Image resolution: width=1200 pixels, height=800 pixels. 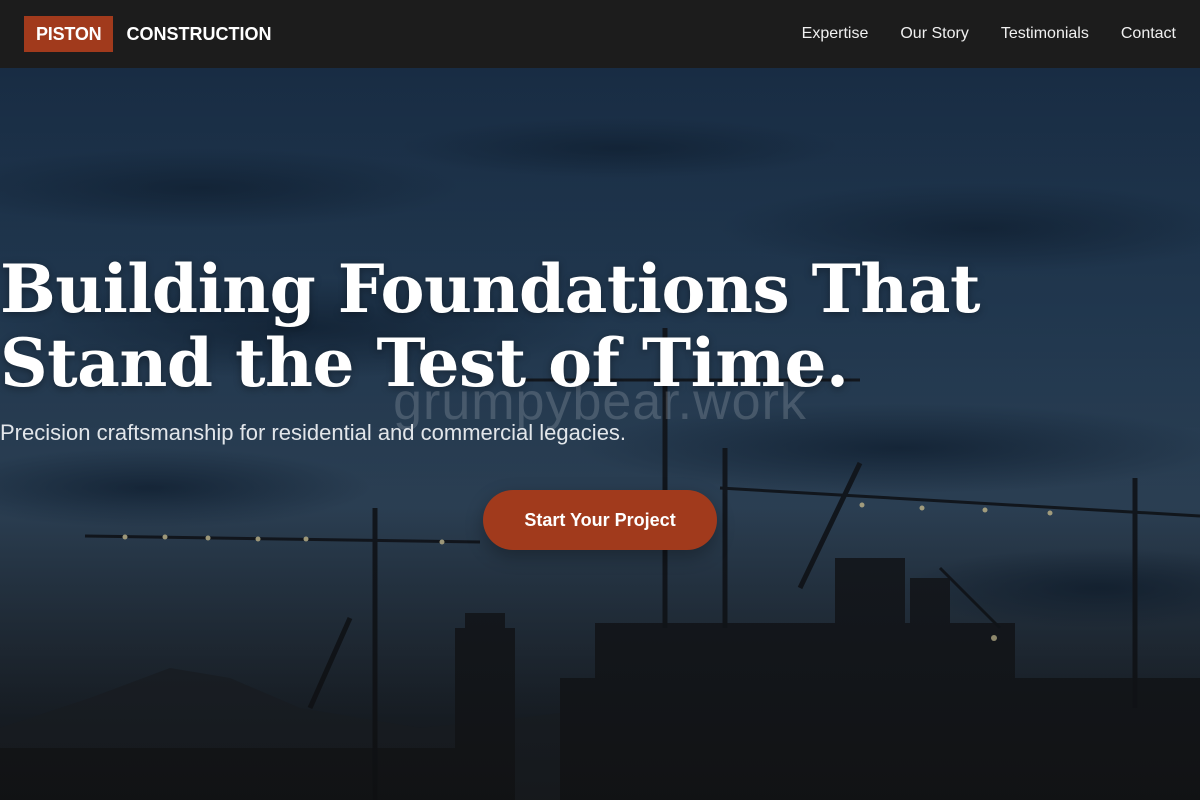 I want to click on nav-links: Expertise Our Story Testimonials Contact, so click(x=989, y=34).